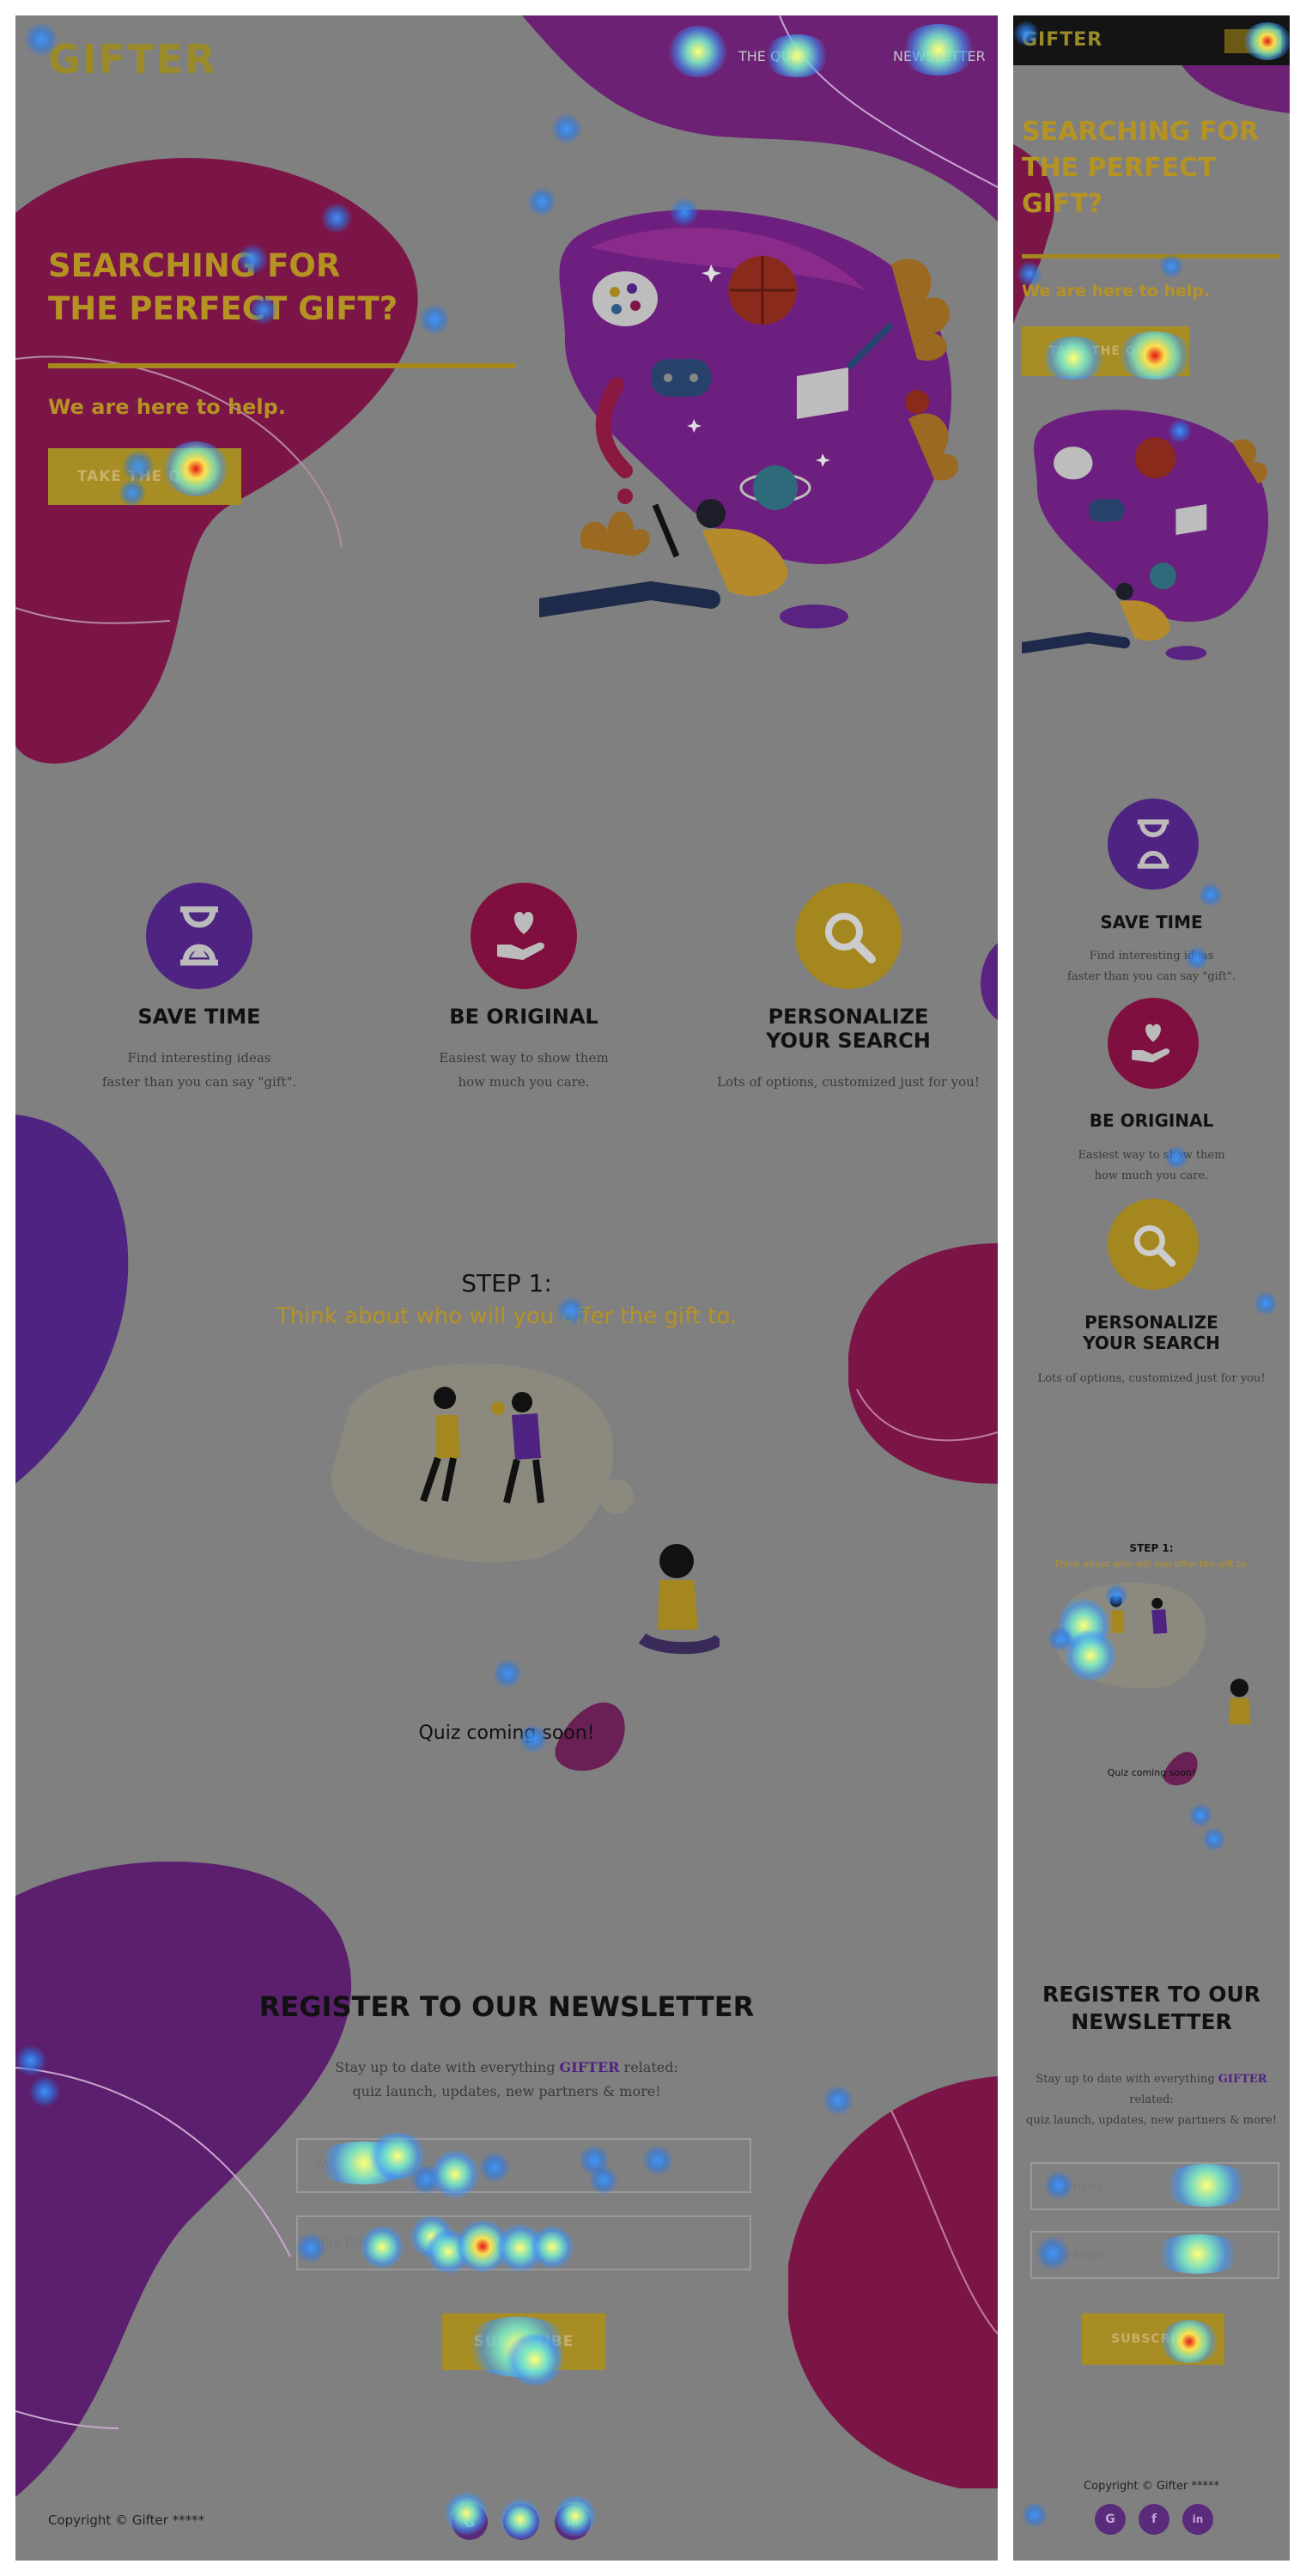 Image resolution: width=1306 pixels, height=2576 pixels. What do you see at coordinates (167, 407) in the screenshot?
I see `hero-subtitle: We are here to help.` at bounding box center [167, 407].